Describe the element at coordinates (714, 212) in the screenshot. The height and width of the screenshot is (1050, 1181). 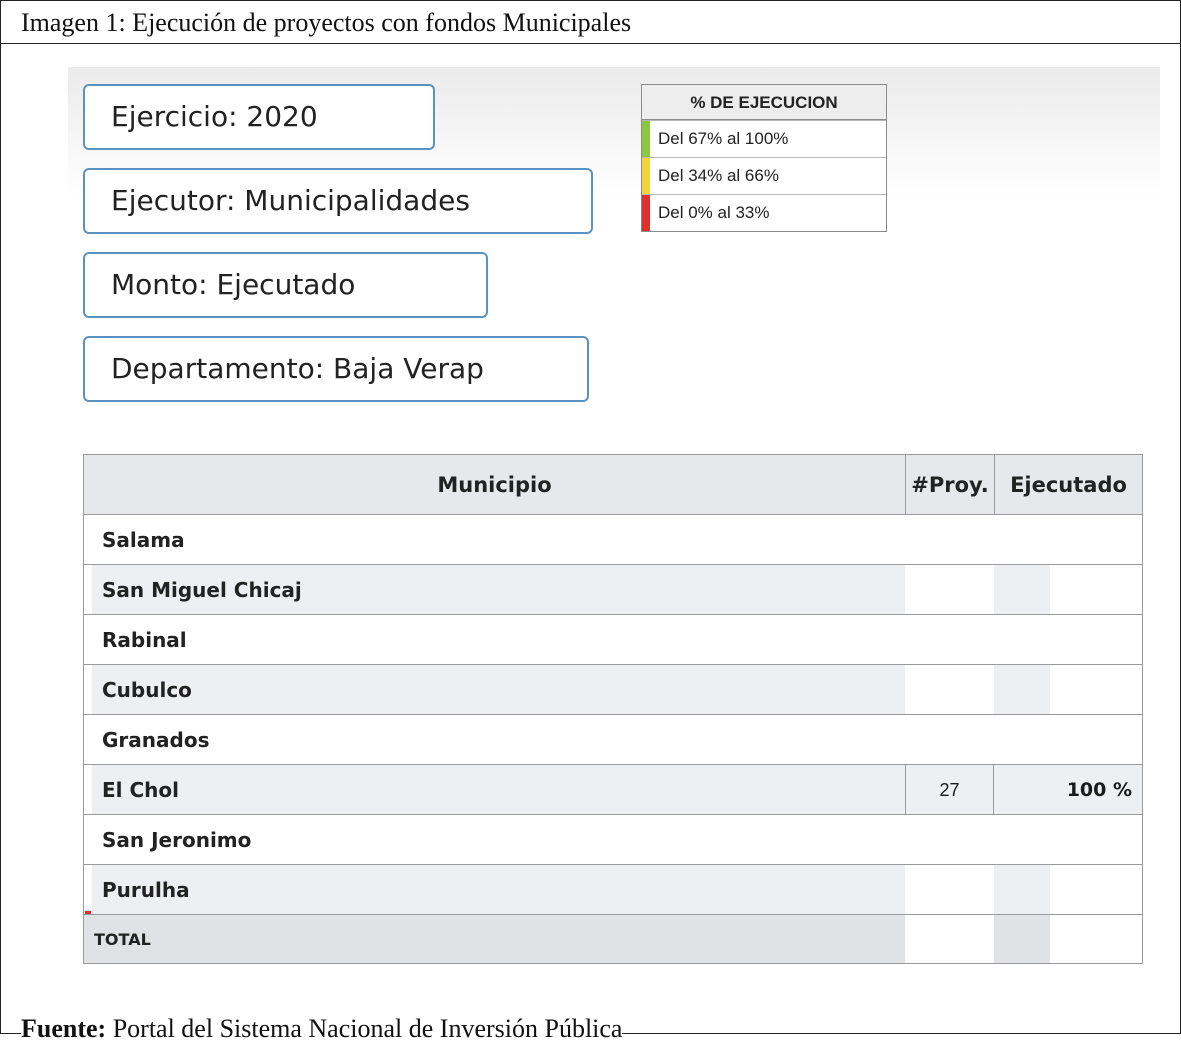
I see `legend-item-label: Del 0% al 33%` at that location.